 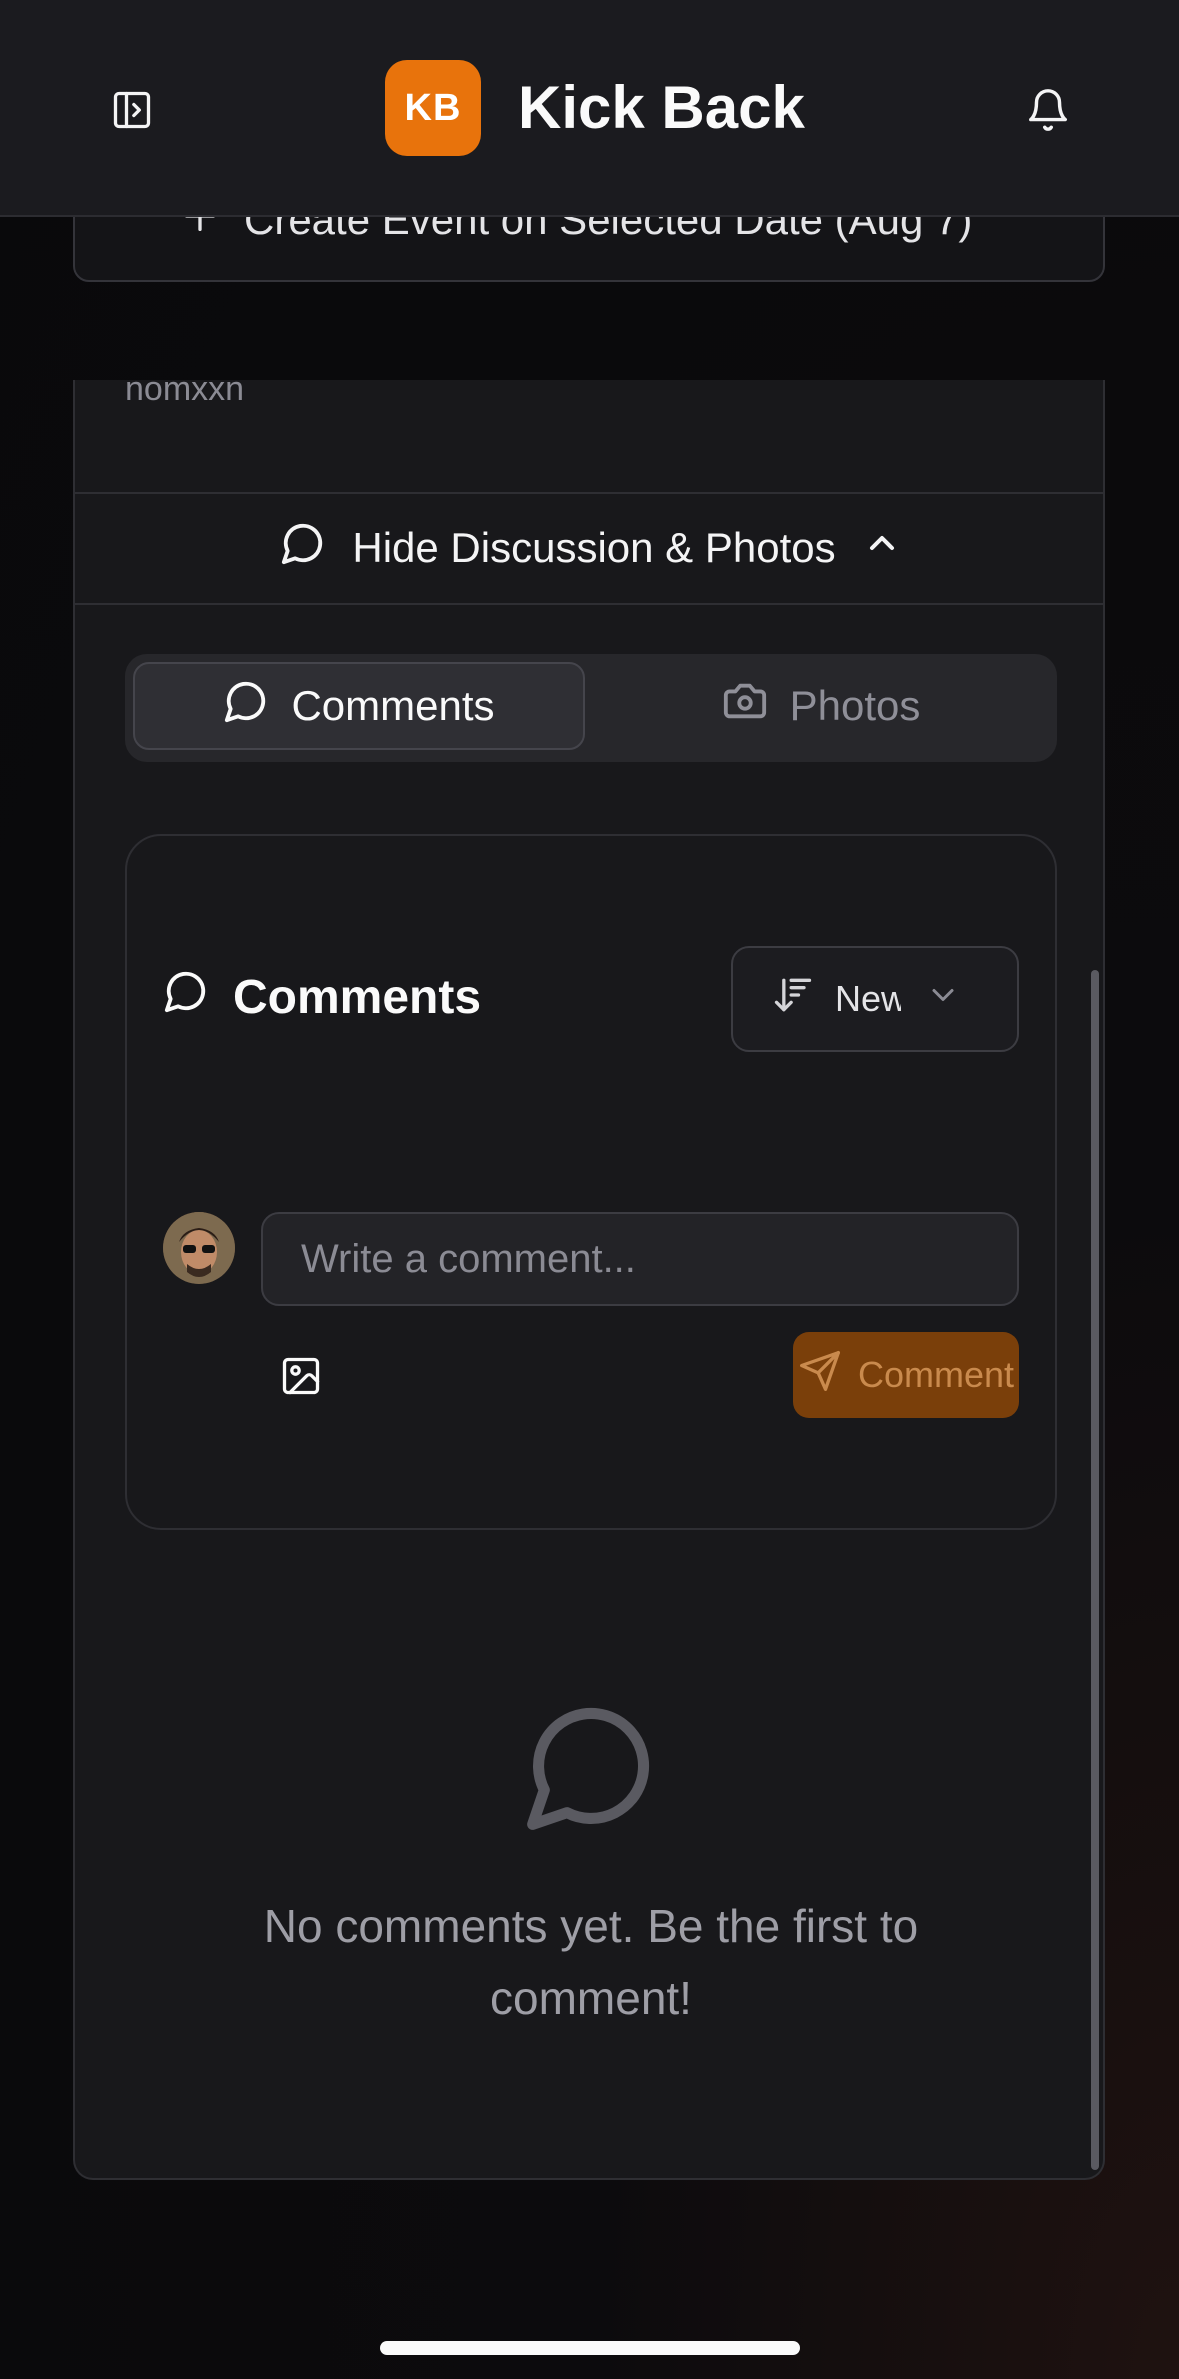 I want to click on comments-title: Comments, so click(x=357, y=997).